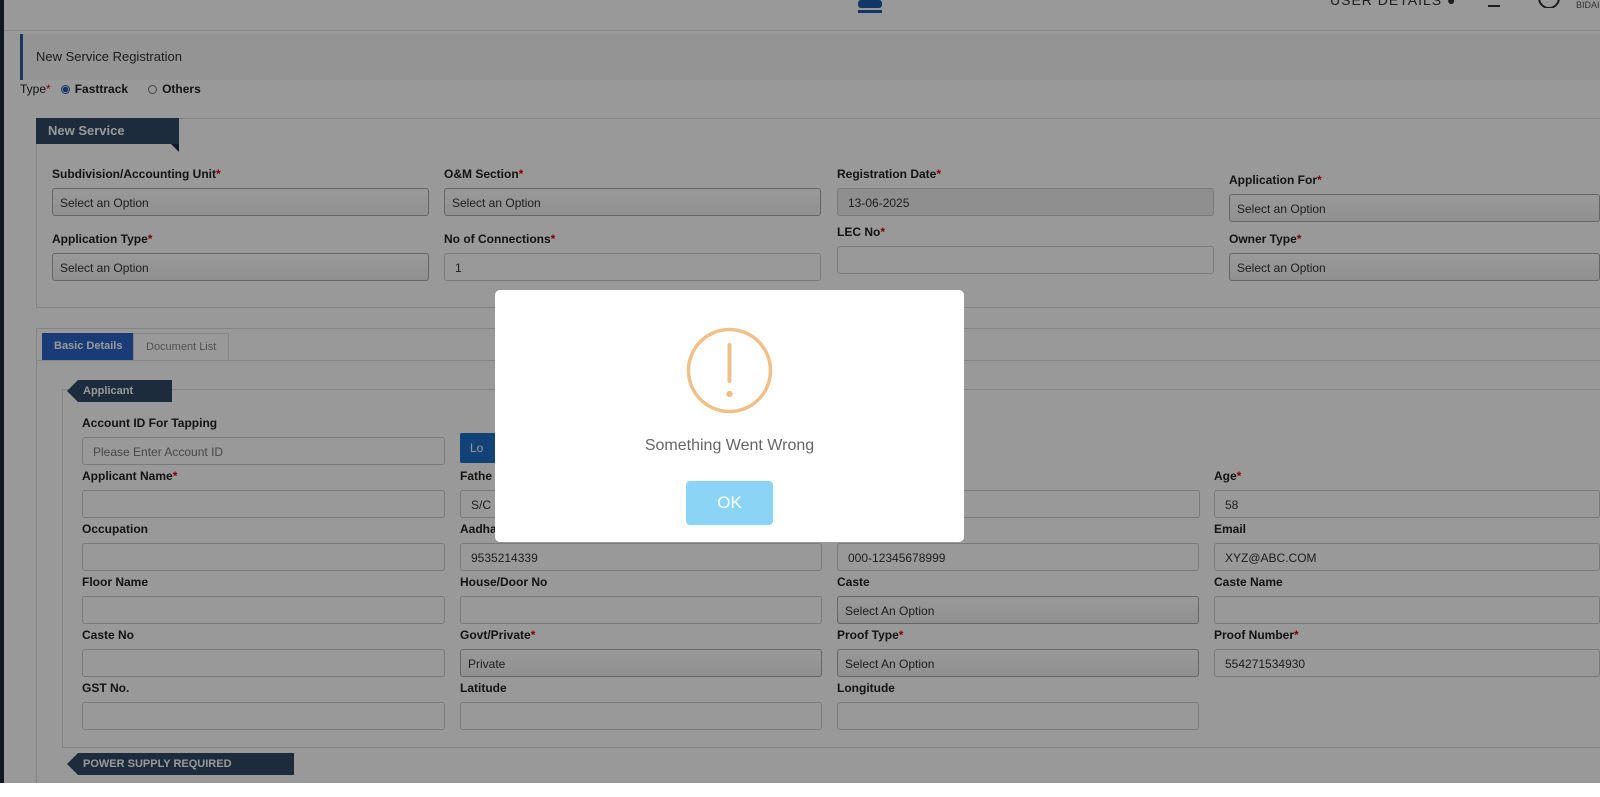 The height and width of the screenshot is (797, 1600). Describe the element at coordinates (729, 370) in the screenshot. I see `warning-icon` at that location.